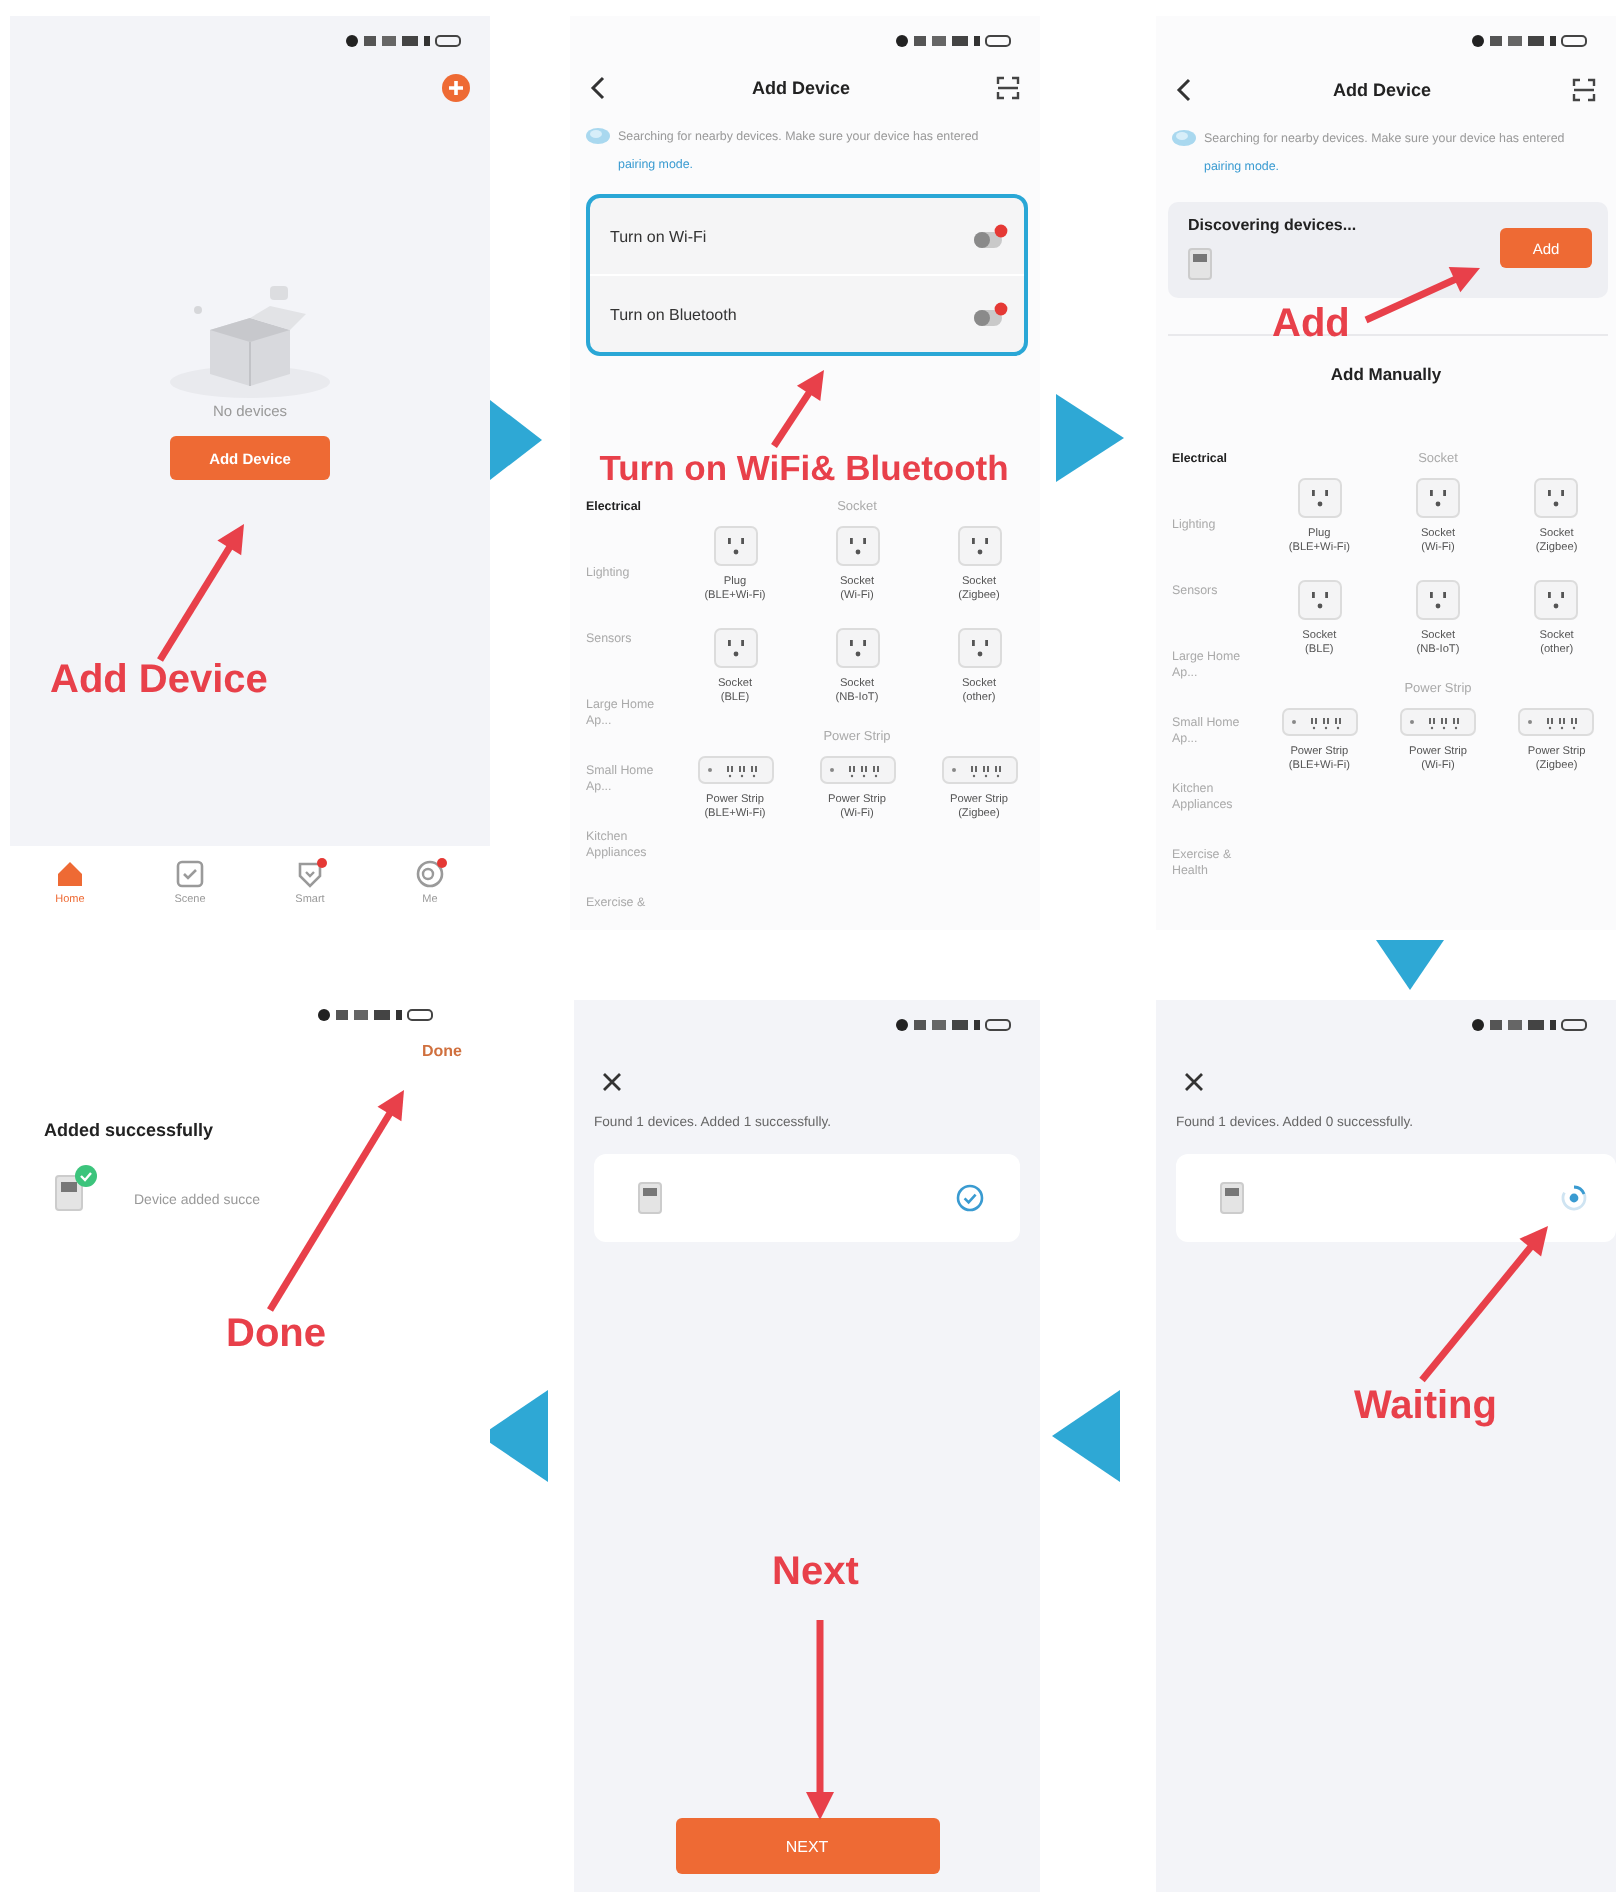 This screenshot has width=1616, height=1892. I want to click on callout-label: Add Device, so click(159, 680).